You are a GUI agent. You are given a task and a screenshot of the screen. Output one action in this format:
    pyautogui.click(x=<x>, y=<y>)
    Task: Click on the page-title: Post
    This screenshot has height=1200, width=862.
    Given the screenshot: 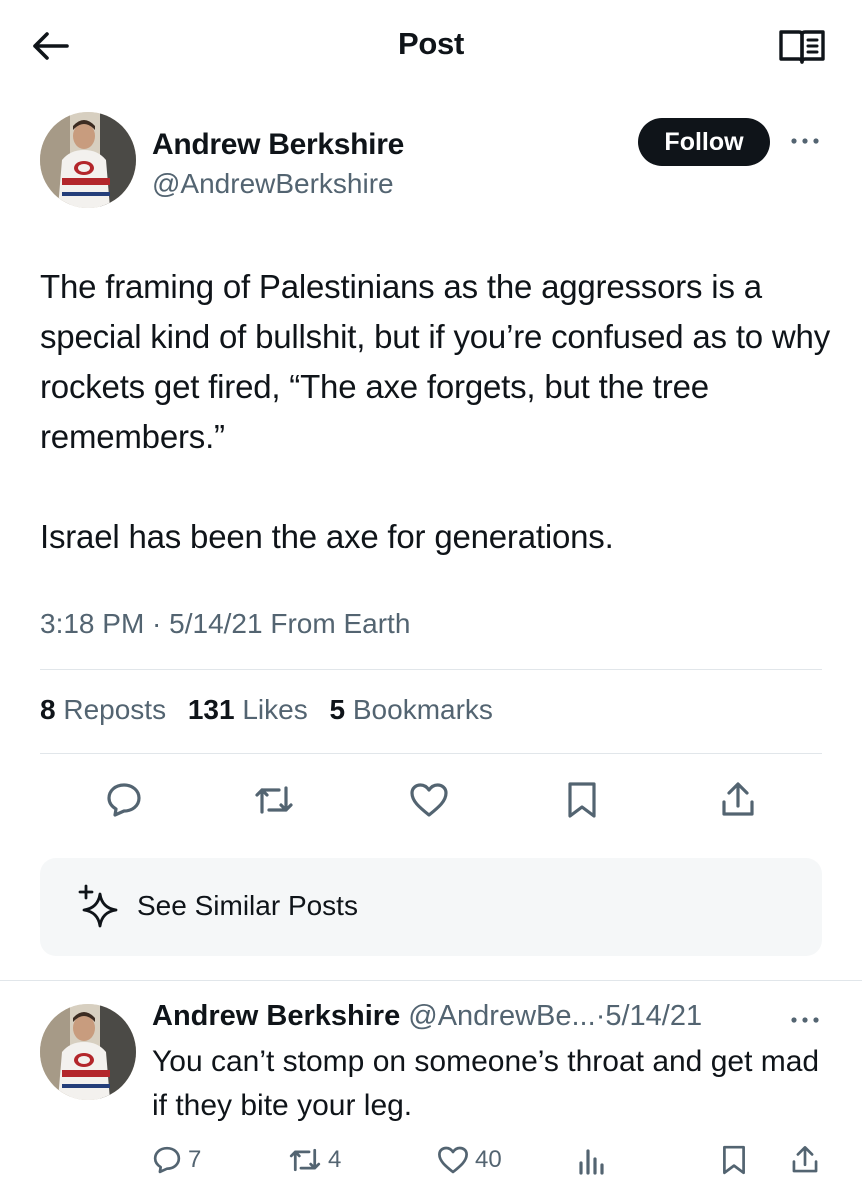 What is the action you would take?
    pyautogui.click(x=431, y=43)
    